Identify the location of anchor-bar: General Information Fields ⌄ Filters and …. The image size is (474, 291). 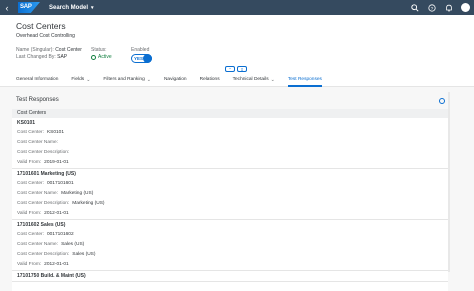
(237, 80).